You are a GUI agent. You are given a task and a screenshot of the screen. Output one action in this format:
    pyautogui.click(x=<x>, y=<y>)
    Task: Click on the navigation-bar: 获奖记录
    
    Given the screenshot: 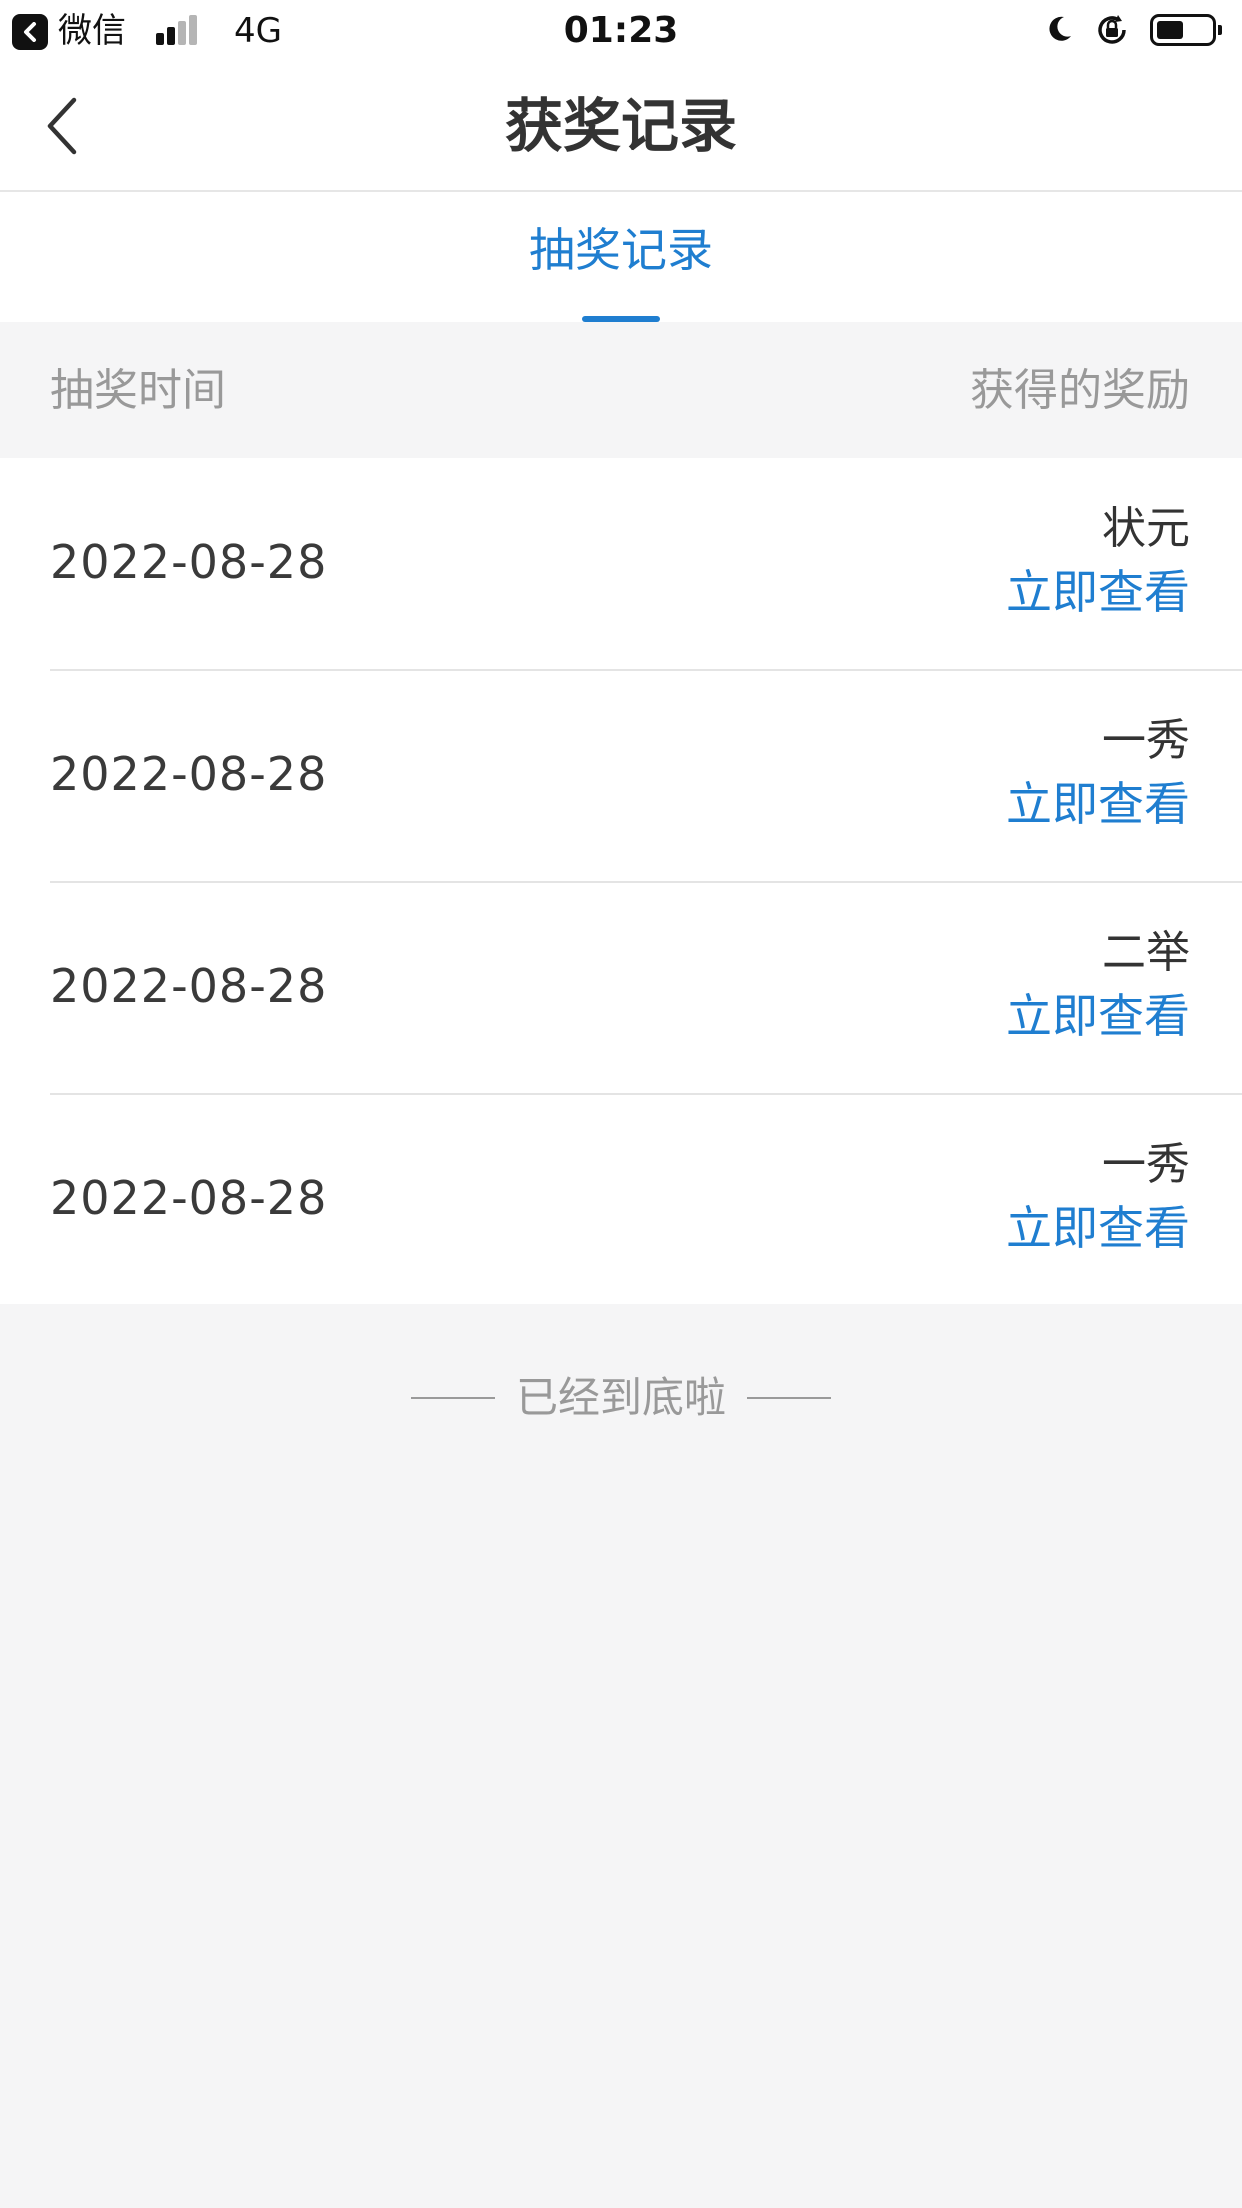 What is the action you would take?
    pyautogui.click(x=621, y=127)
    